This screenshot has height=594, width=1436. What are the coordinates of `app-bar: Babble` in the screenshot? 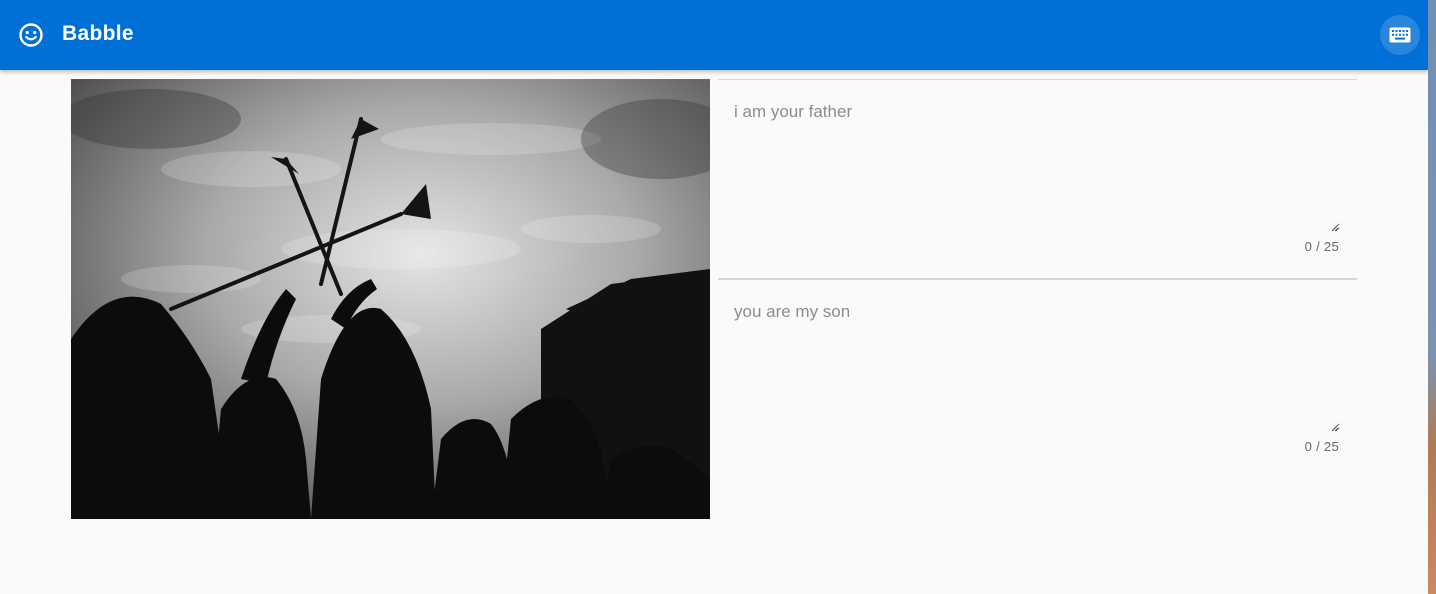 It's located at (714, 35).